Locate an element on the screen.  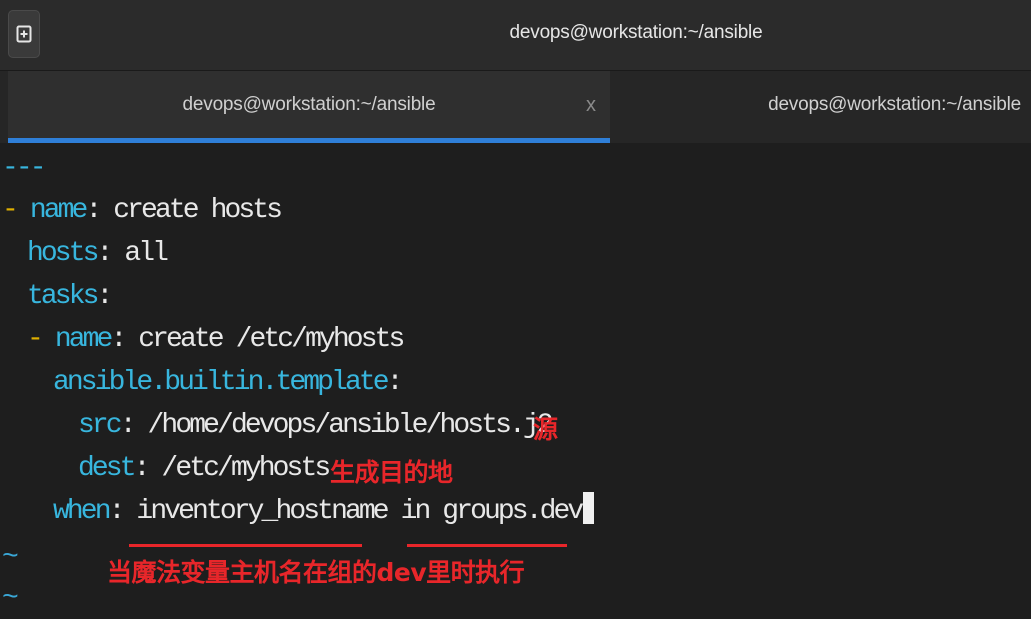
annotation-src: 源 is located at coordinates (545, 429).